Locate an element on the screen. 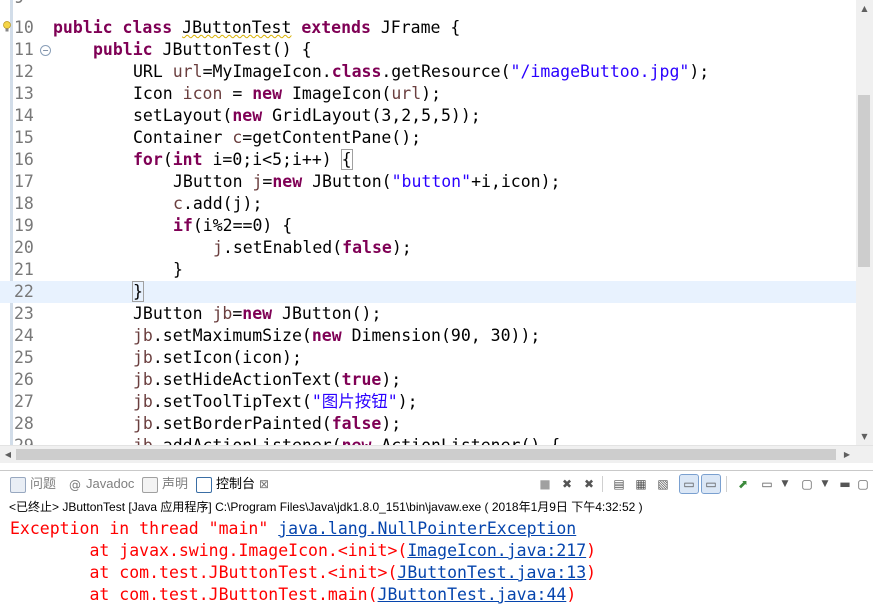 The width and height of the screenshot is (873, 614). line-number: 29 is located at coordinates (28, 440).